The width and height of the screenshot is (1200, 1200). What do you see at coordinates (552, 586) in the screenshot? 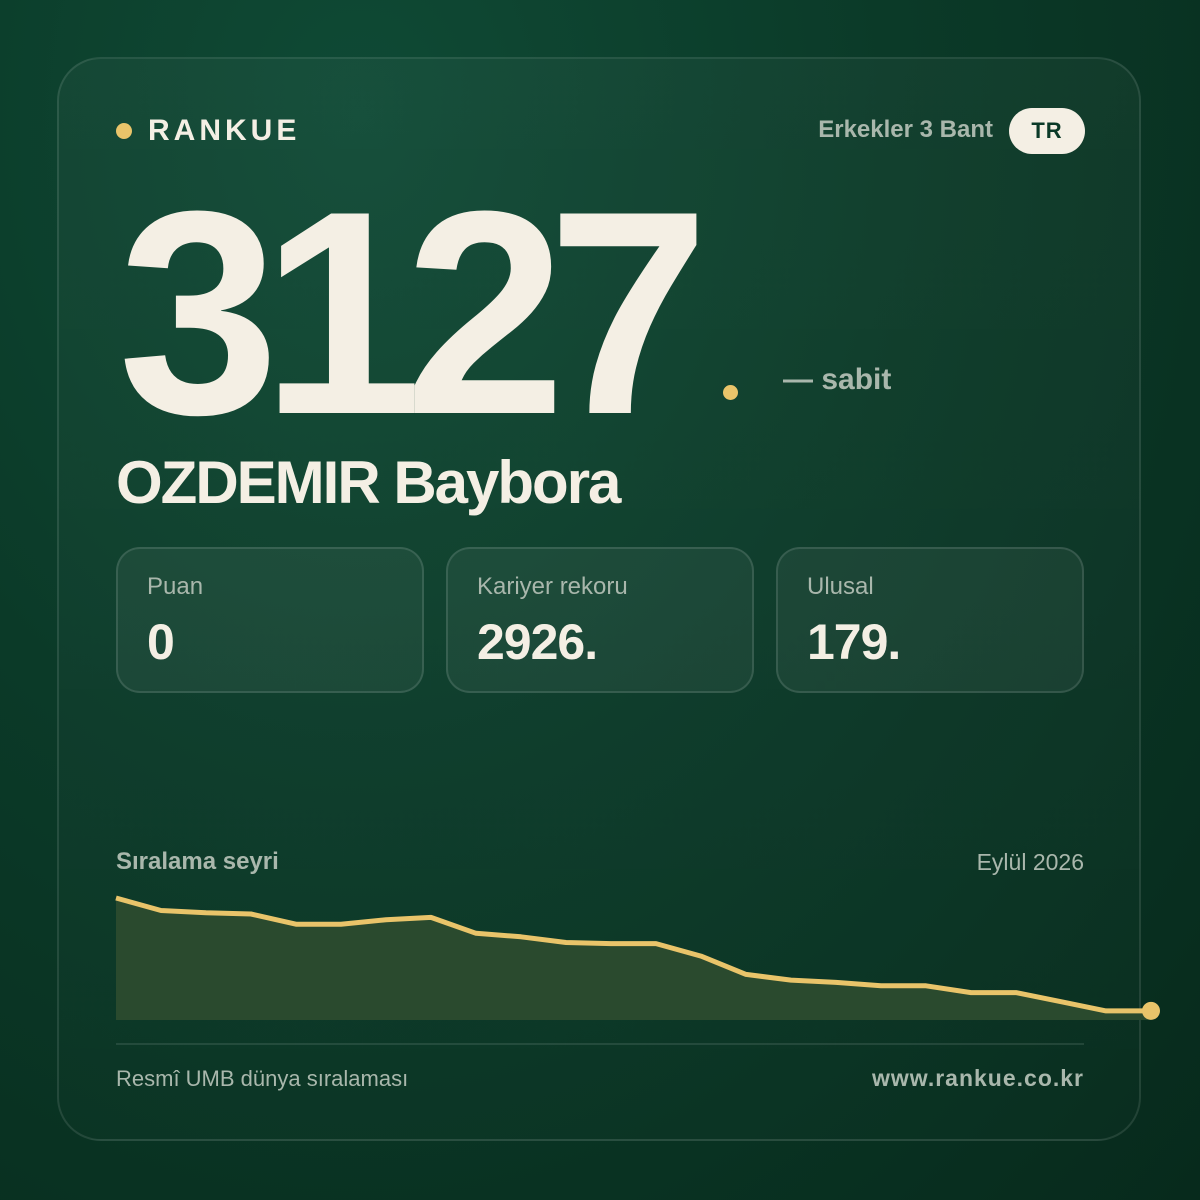
I see `stat-label: Kariyer rekoru` at bounding box center [552, 586].